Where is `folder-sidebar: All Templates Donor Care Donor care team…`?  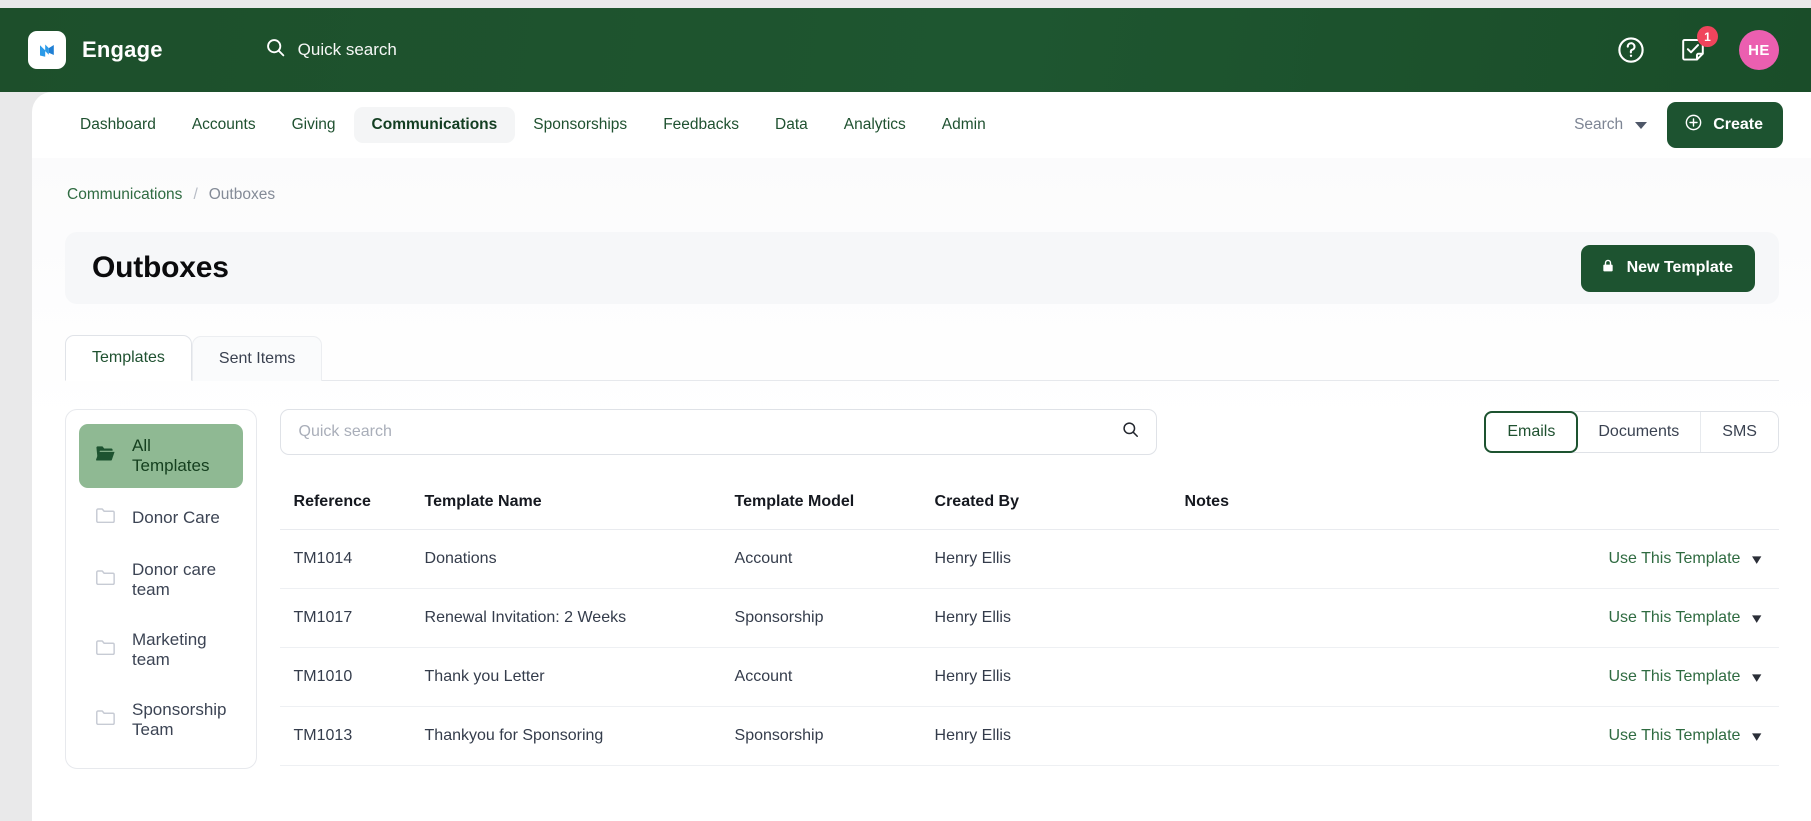 folder-sidebar: All Templates Donor Care Donor care team… is located at coordinates (161, 589).